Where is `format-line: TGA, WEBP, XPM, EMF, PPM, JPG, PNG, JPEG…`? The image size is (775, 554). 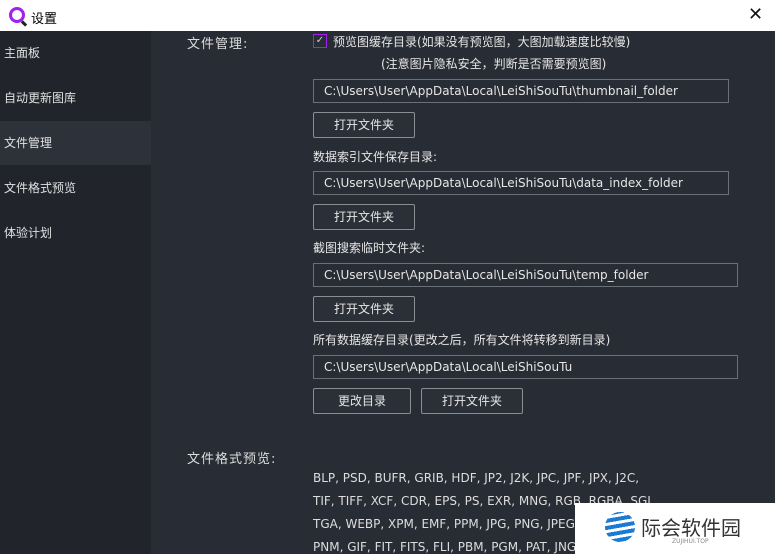
format-line: TGA, WEBP, XPM, EMF, PPM, JPG, PNG, JPEG… is located at coordinates (446, 524).